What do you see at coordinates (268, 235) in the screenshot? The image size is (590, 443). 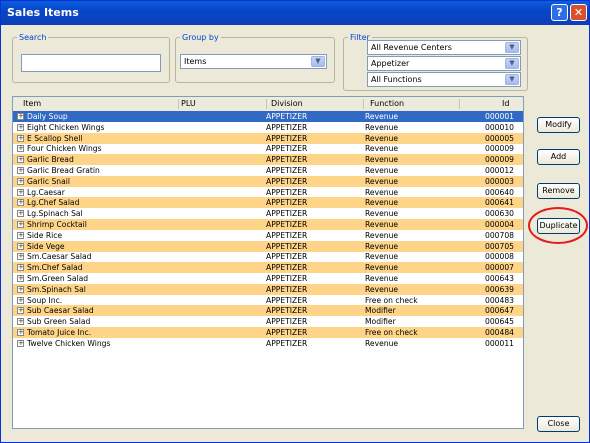 I see `table-row: + Side Rice APPETIZER Revenue 000708` at bounding box center [268, 235].